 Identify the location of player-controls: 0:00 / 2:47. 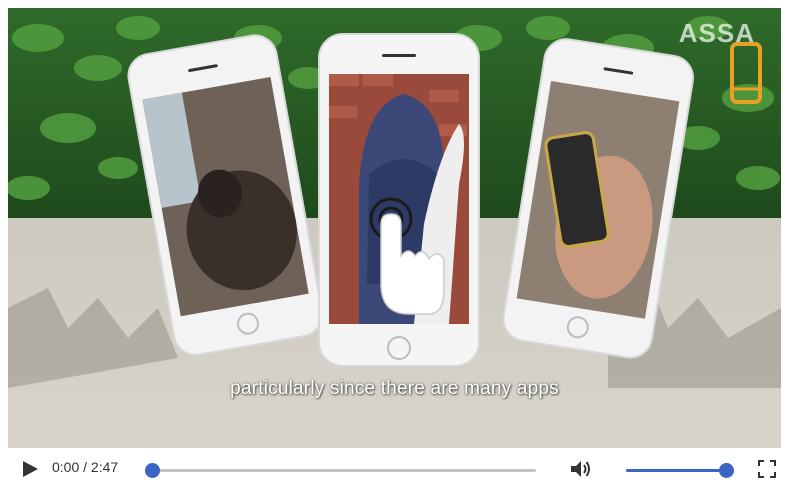
(394, 467).